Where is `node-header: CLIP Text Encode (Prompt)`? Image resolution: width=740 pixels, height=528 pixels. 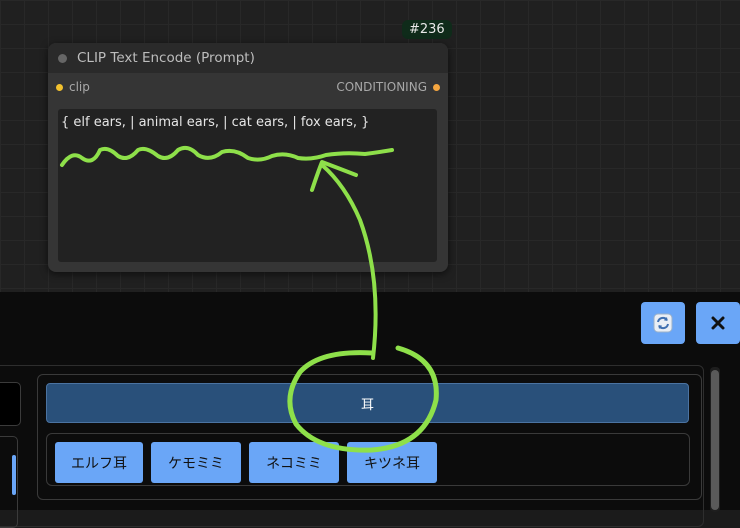 node-header: CLIP Text Encode (Prompt) is located at coordinates (248, 58).